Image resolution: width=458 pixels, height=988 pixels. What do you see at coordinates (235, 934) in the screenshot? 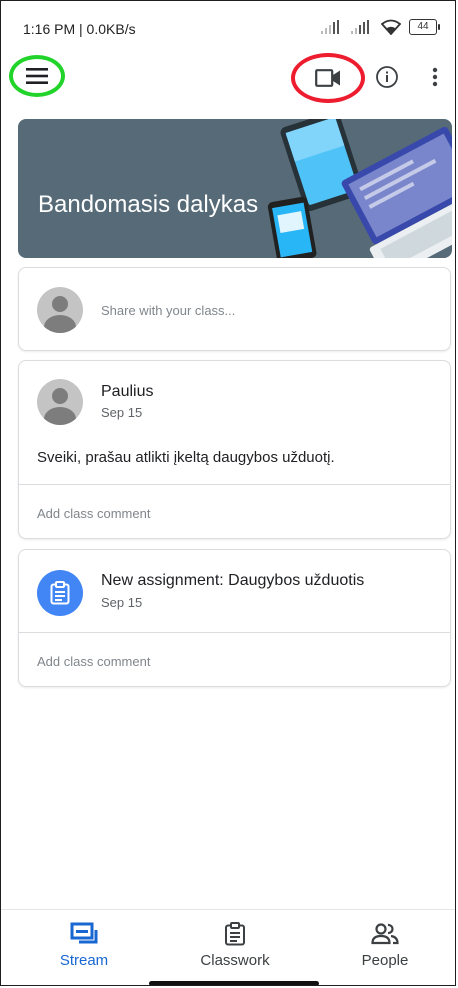
I see `classwork-icon` at bounding box center [235, 934].